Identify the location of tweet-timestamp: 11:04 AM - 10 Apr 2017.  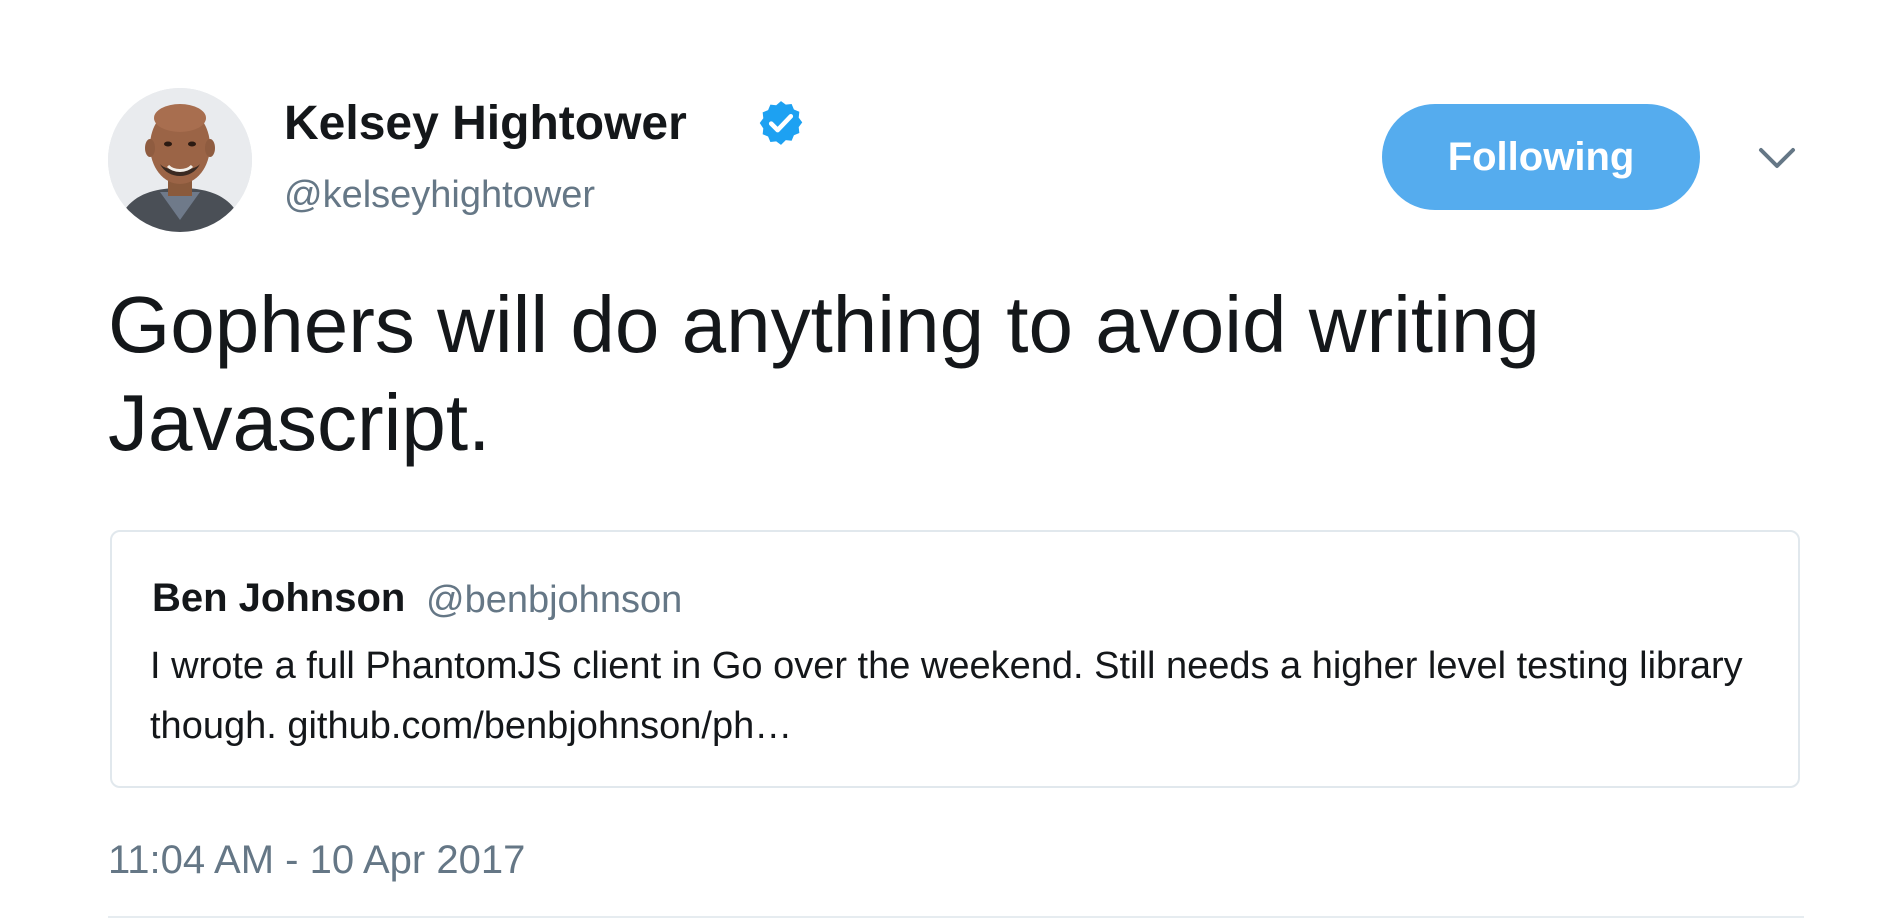
(316, 860).